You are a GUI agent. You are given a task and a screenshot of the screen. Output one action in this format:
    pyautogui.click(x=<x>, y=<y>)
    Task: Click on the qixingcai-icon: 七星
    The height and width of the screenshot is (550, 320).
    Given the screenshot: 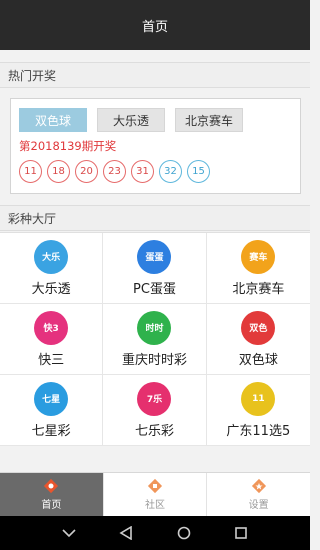 What is the action you would take?
    pyautogui.click(x=51, y=398)
    